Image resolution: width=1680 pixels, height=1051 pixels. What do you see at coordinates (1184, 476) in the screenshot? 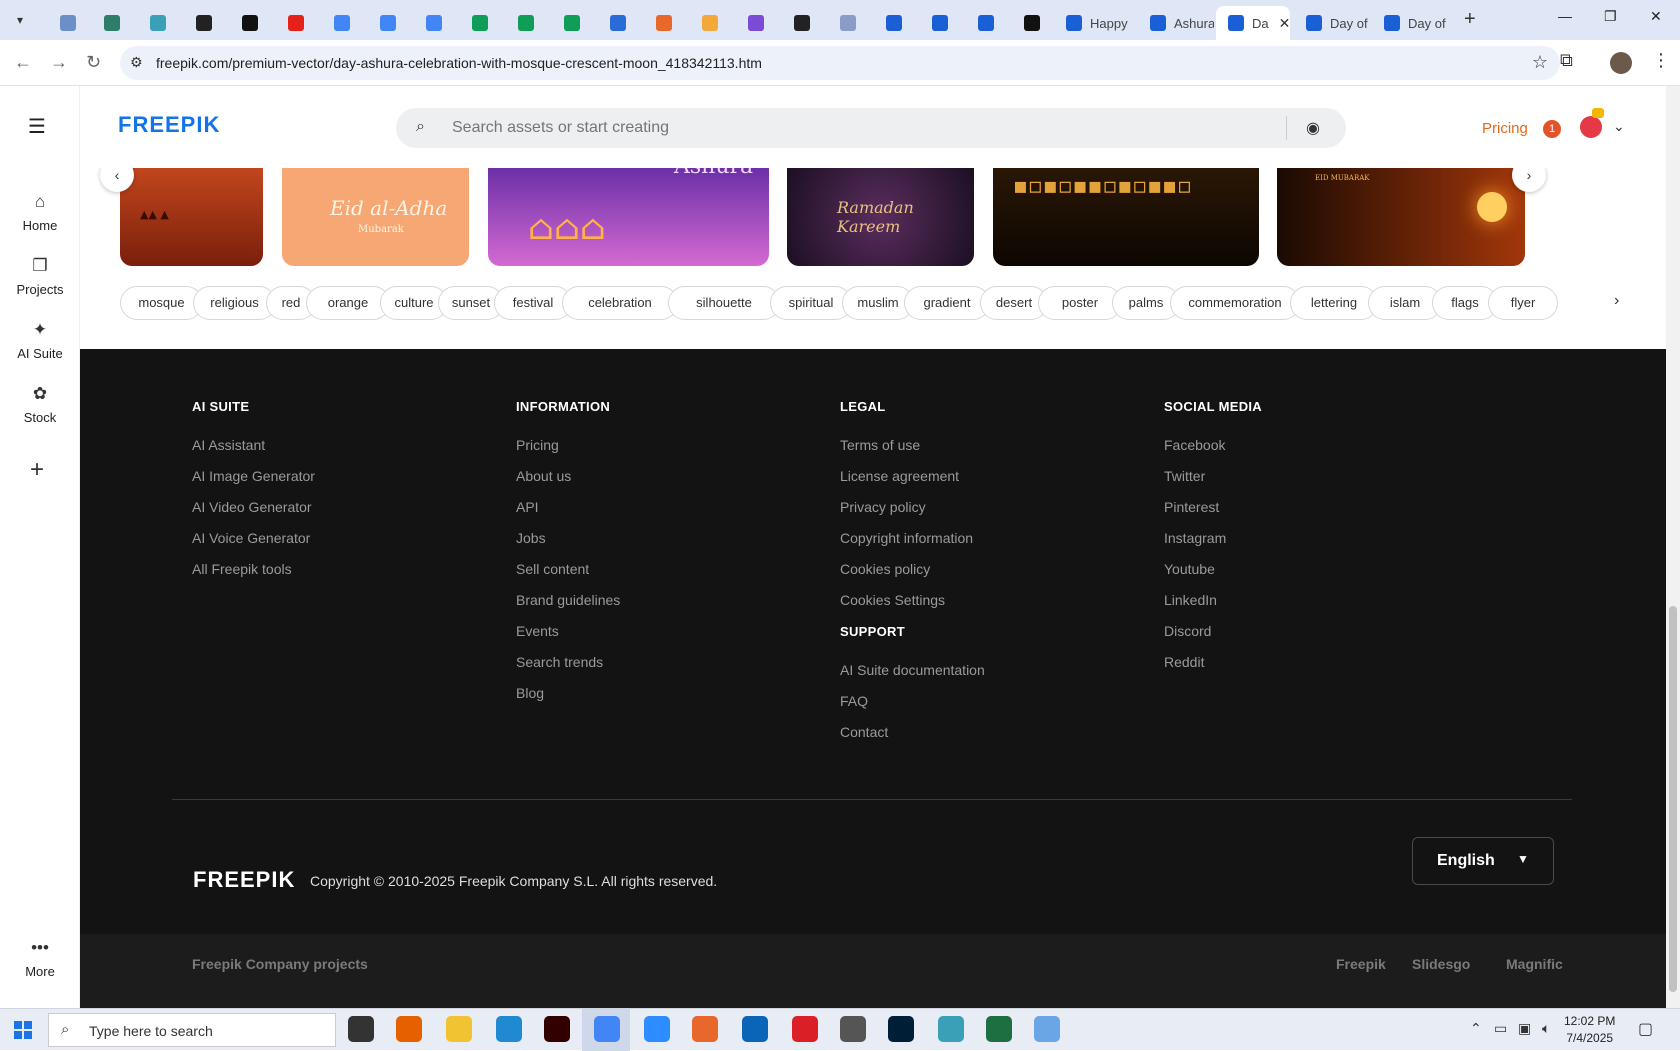
I see `footer-link: Twitter` at bounding box center [1184, 476].